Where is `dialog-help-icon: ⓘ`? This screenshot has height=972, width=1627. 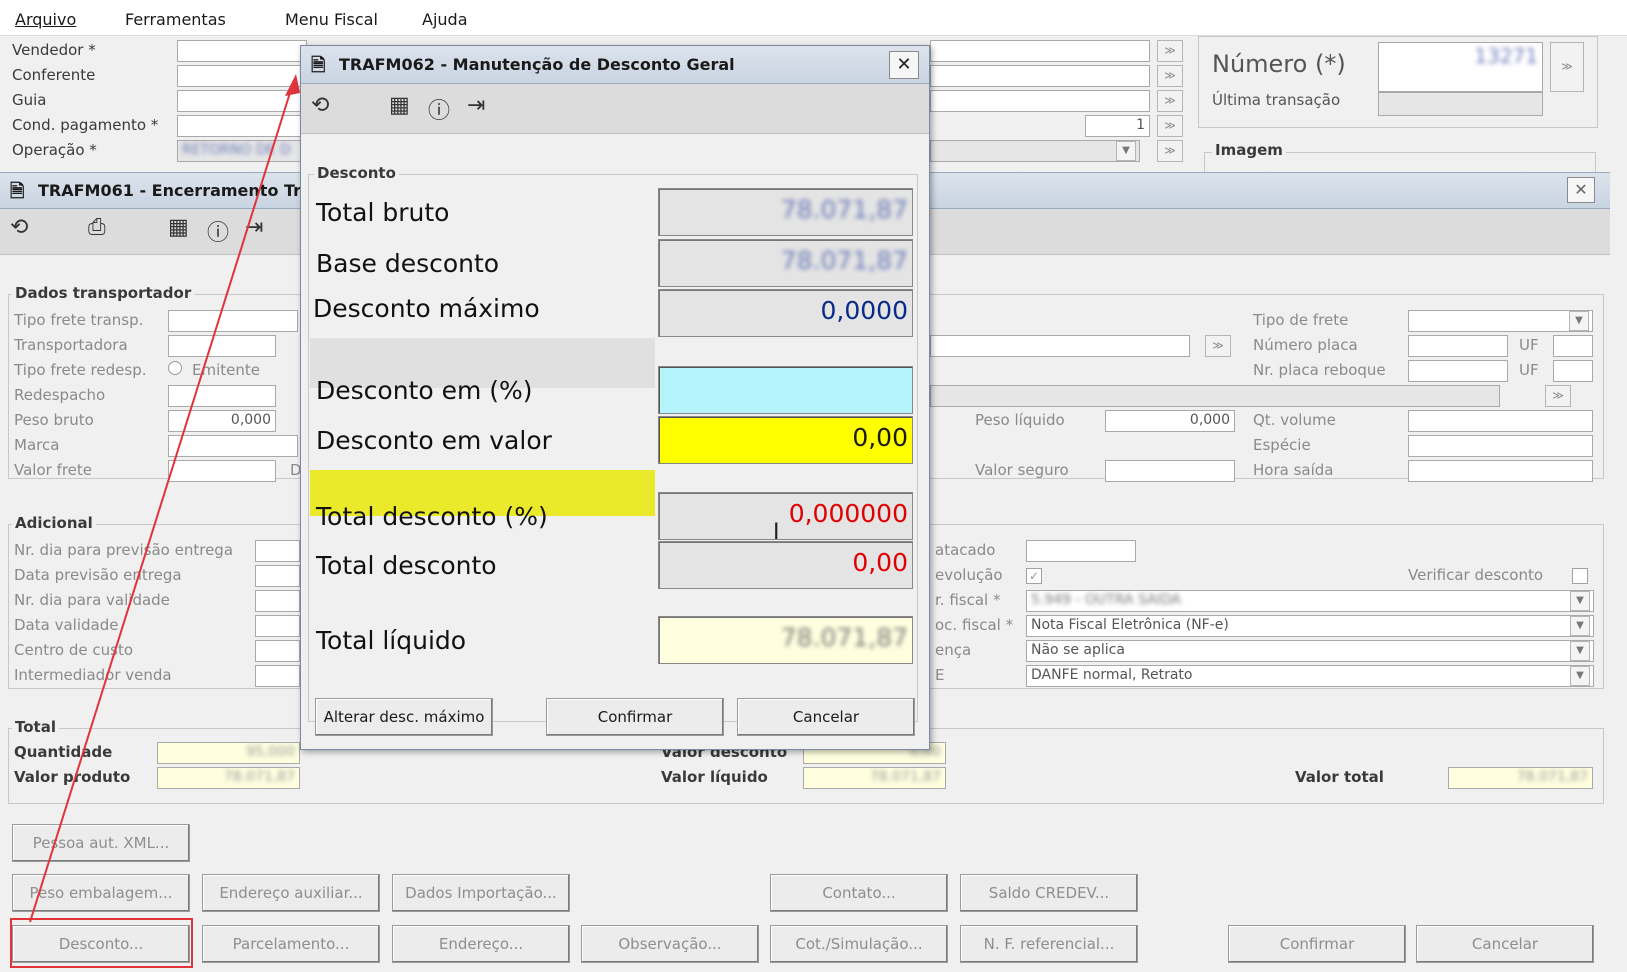 dialog-help-icon: ⓘ is located at coordinates (439, 109).